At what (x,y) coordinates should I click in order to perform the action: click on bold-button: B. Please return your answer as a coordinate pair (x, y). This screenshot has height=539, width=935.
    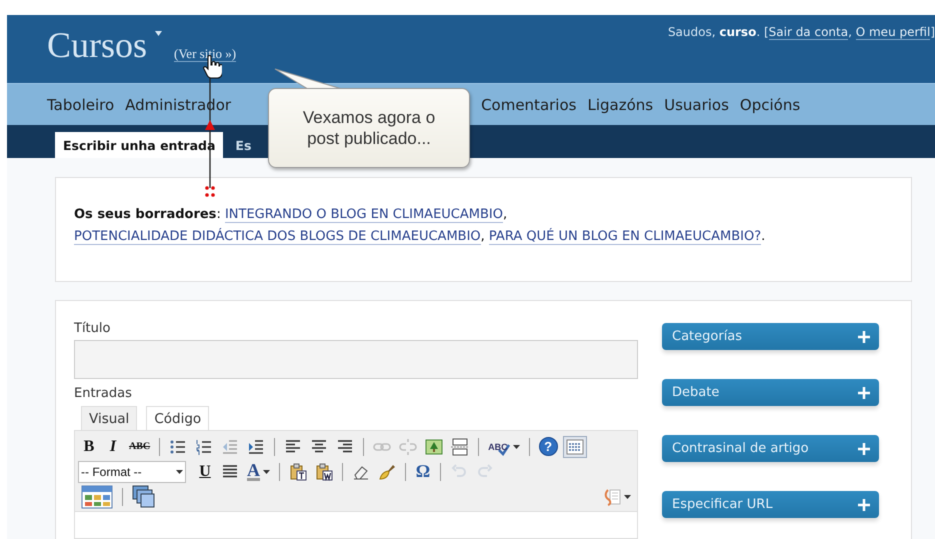
    Looking at the image, I should click on (89, 447).